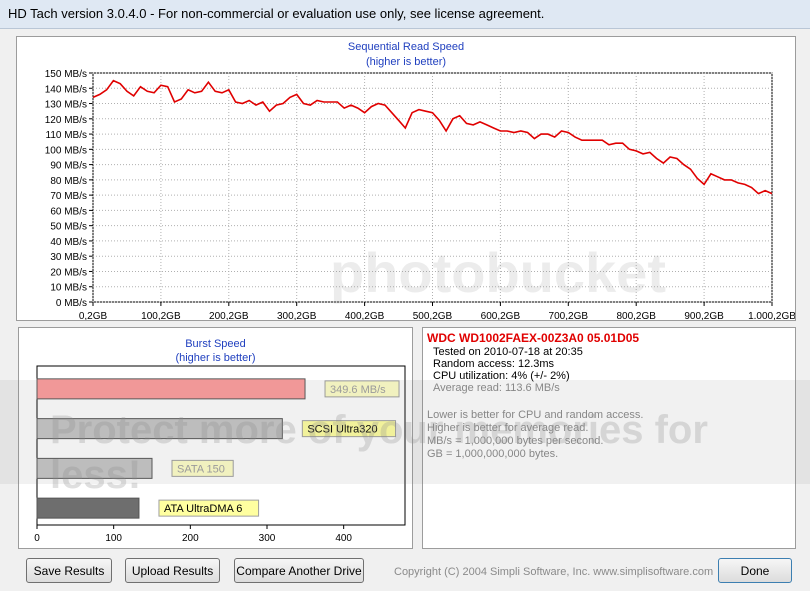 Image resolution: width=810 pixels, height=591 pixels. What do you see at coordinates (161, 315) in the screenshot?
I see `x-tick-label: 100,2GB` at bounding box center [161, 315].